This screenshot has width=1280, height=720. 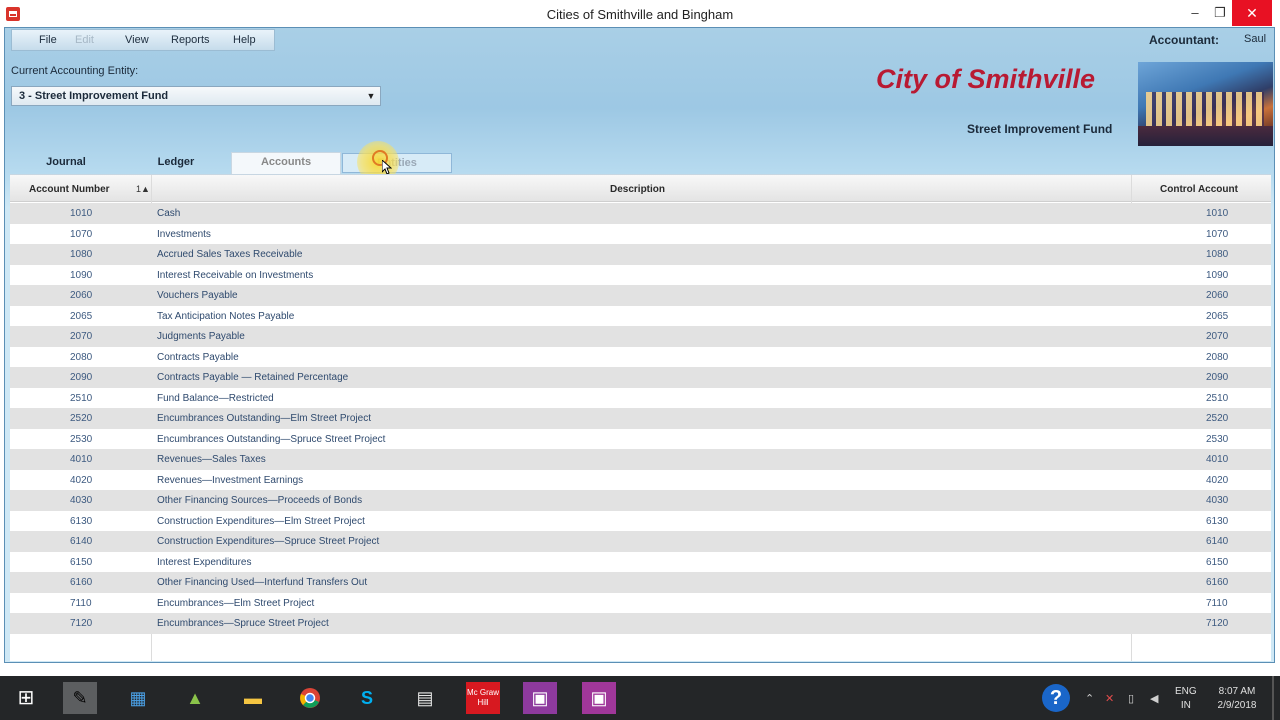 What do you see at coordinates (425, 698) in the screenshot?
I see `files-icon: ▤` at bounding box center [425, 698].